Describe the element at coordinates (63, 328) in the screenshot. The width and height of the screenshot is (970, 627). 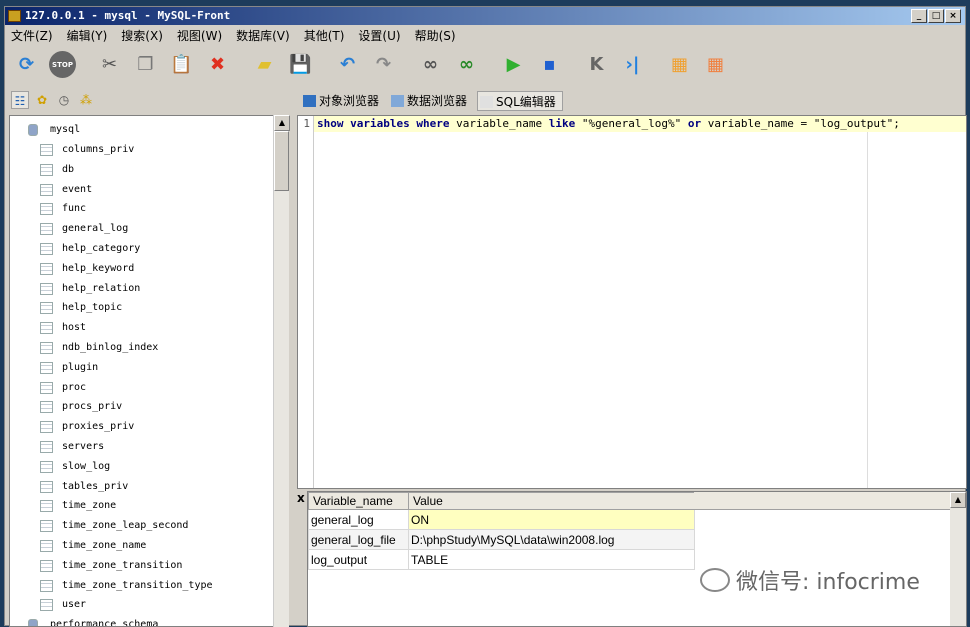
I see `tree-item-table: host` at that location.